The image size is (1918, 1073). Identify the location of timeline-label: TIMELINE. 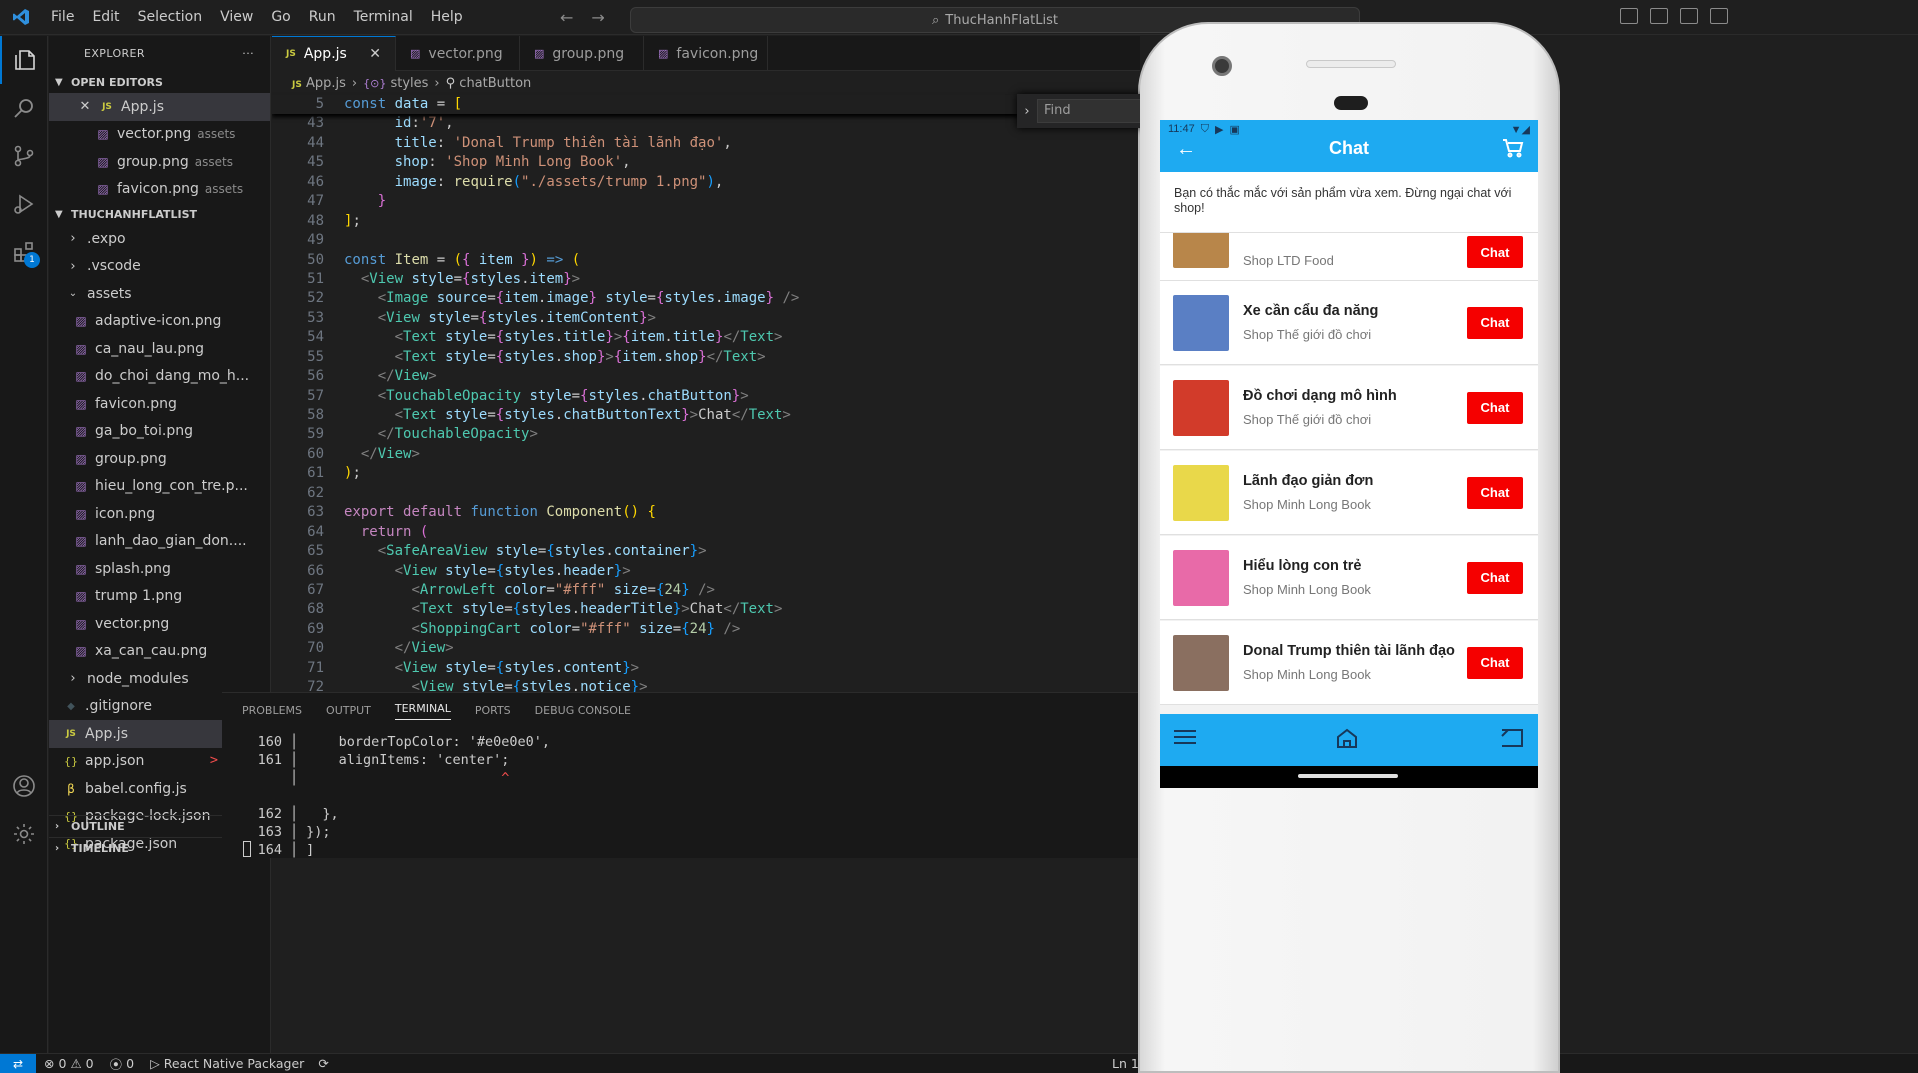
(100, 848).